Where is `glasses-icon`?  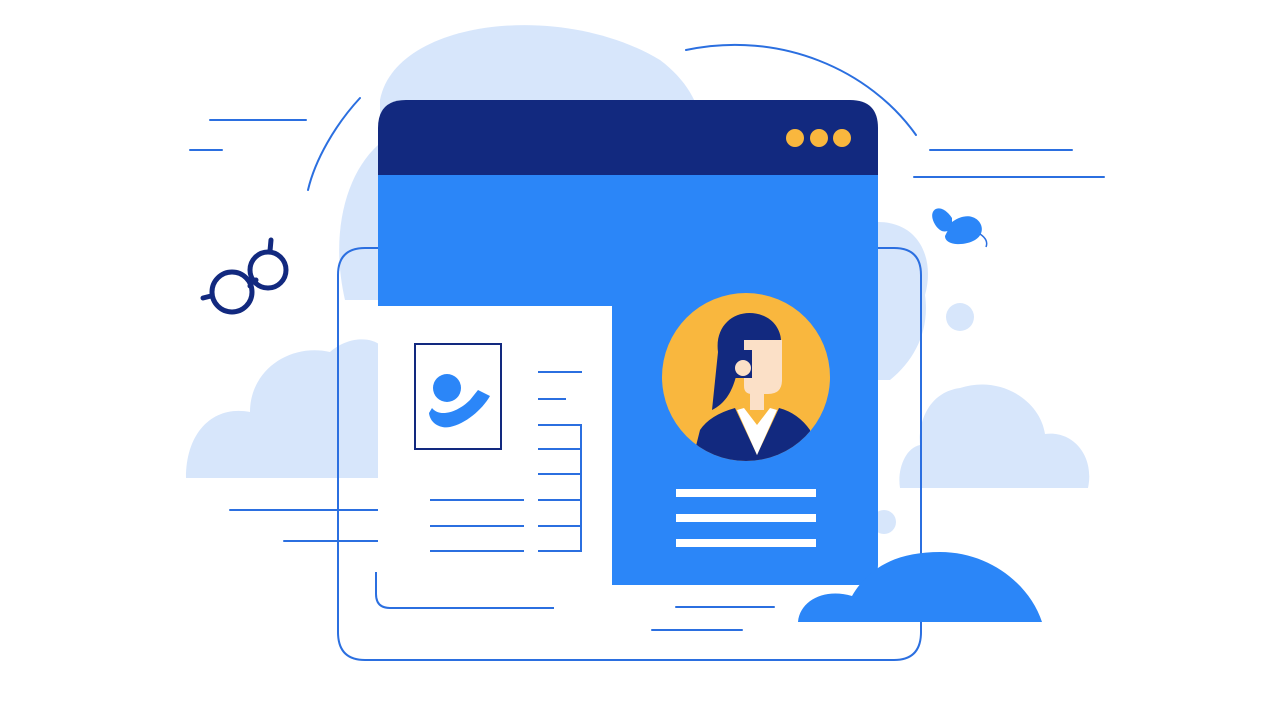 glasses-icon is located at coordinates (244, 276).